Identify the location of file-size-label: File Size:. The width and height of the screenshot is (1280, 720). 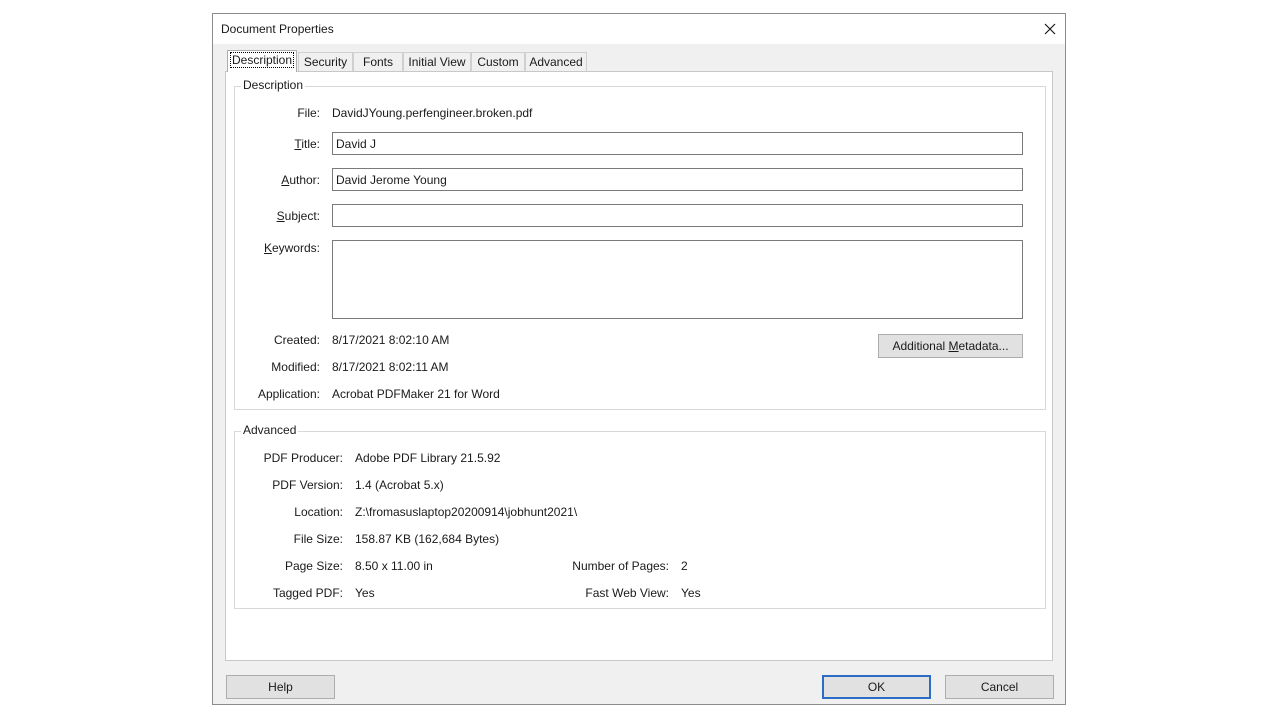
(318, 539).